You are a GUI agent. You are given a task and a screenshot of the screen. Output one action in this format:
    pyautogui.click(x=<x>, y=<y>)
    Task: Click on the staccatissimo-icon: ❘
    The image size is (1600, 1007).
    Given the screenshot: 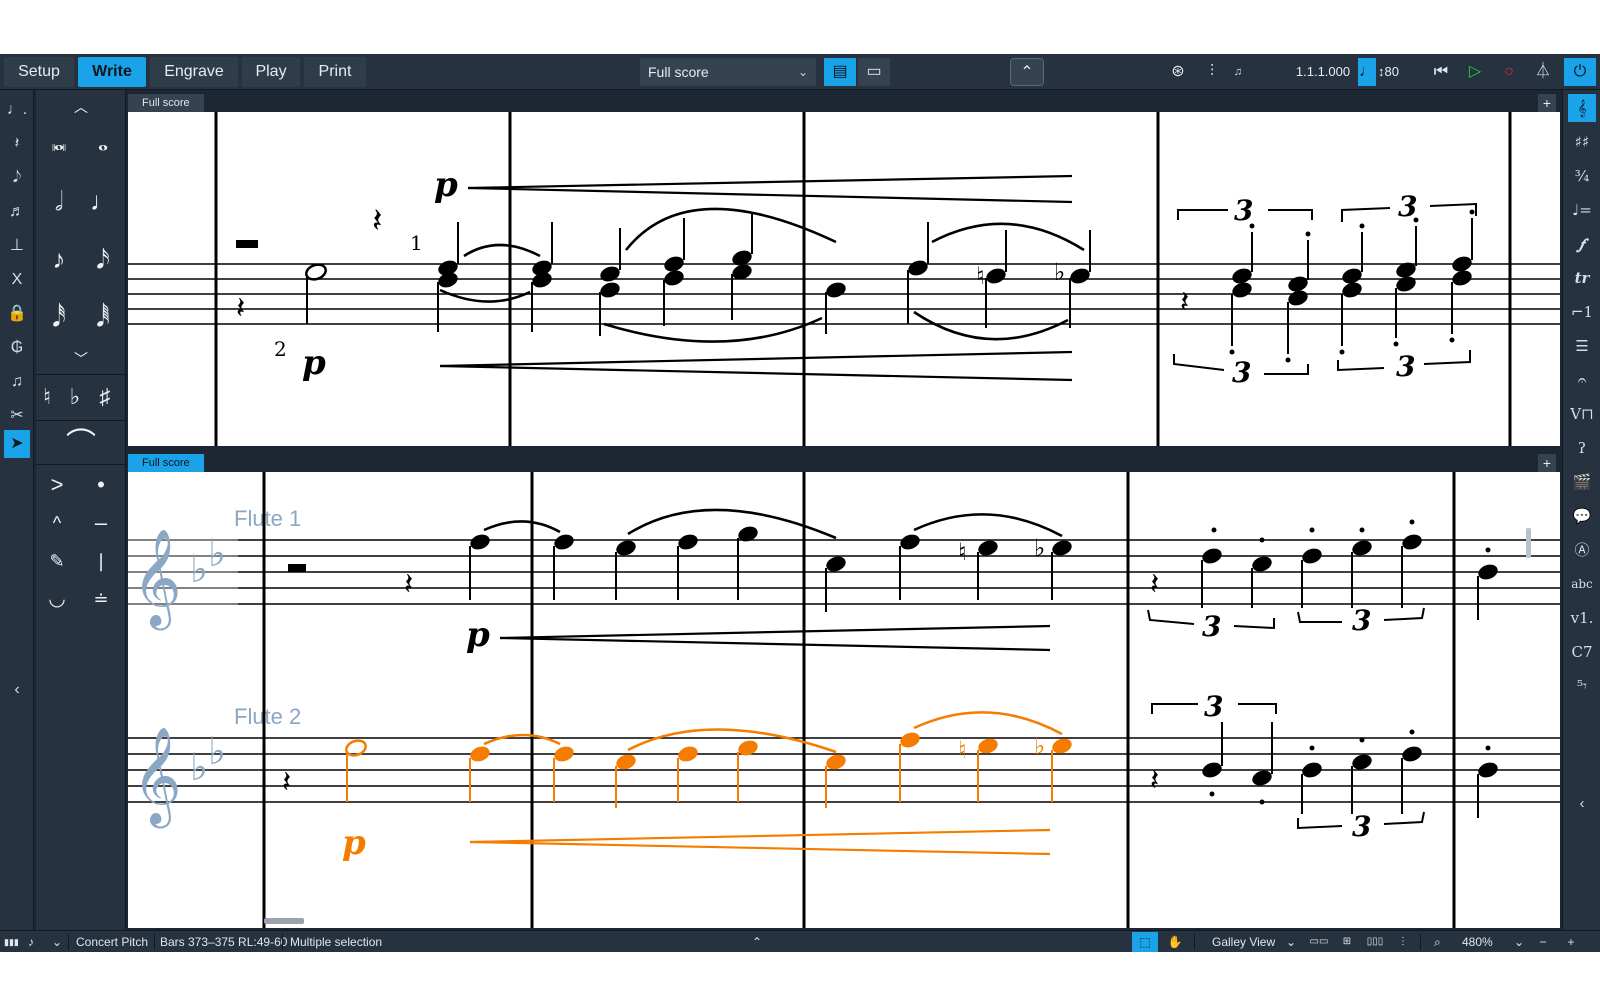 What is the action you would take?
    pyautogui.click(x=101, y=561)
    